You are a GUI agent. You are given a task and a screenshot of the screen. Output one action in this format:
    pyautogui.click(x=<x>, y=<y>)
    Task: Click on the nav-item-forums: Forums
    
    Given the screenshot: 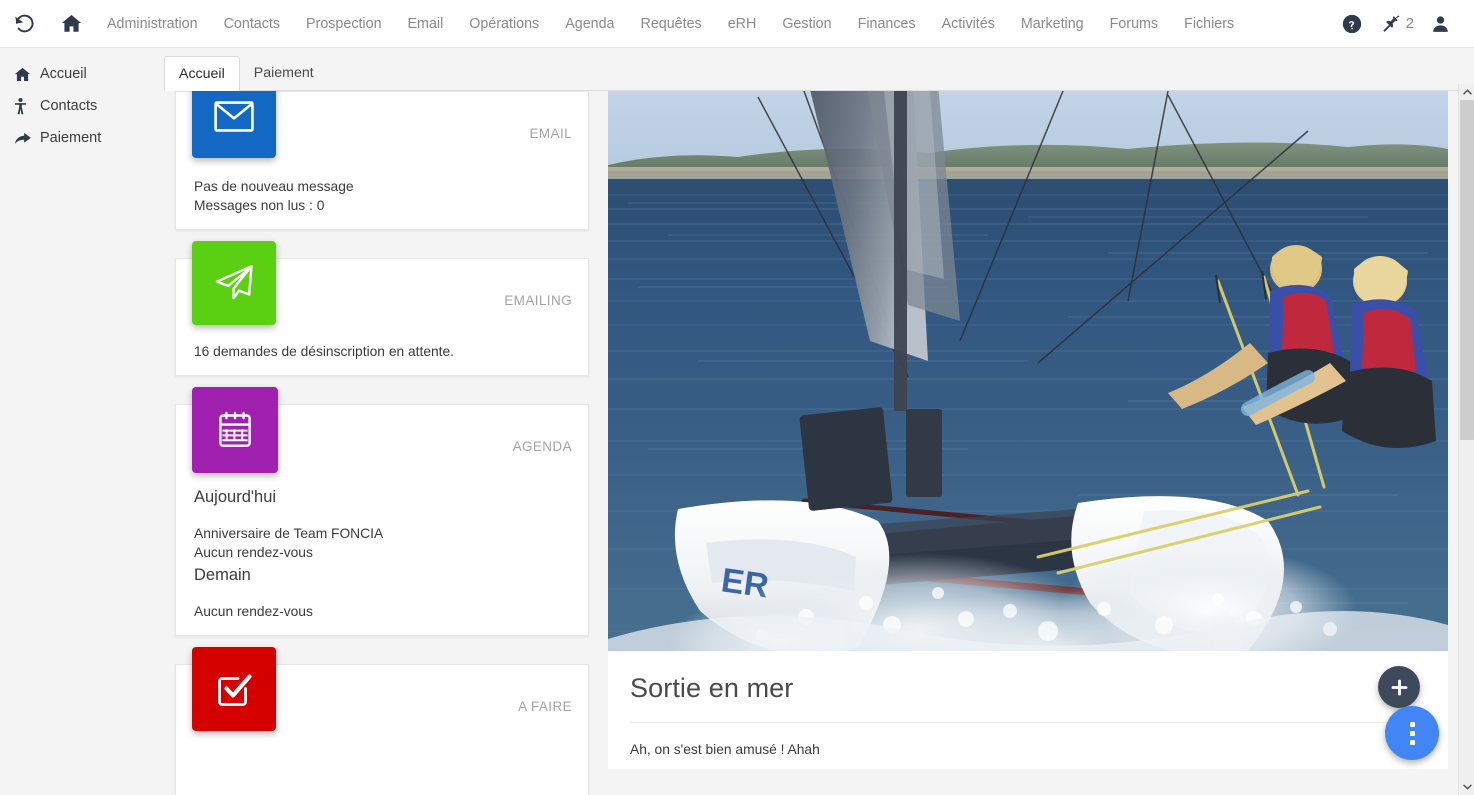 What is the action you would take?
    pyautogui.click(x=1134, y=24)
    